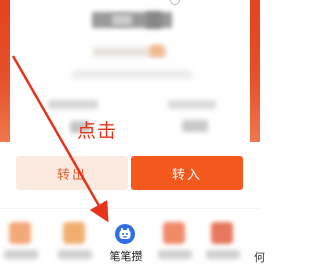 The width and height of the screenshot is (320, 279). What do you see at coordinates (192, 104) in the screenshot?
I see `stat-label-right` at bounding box center [192, 104].